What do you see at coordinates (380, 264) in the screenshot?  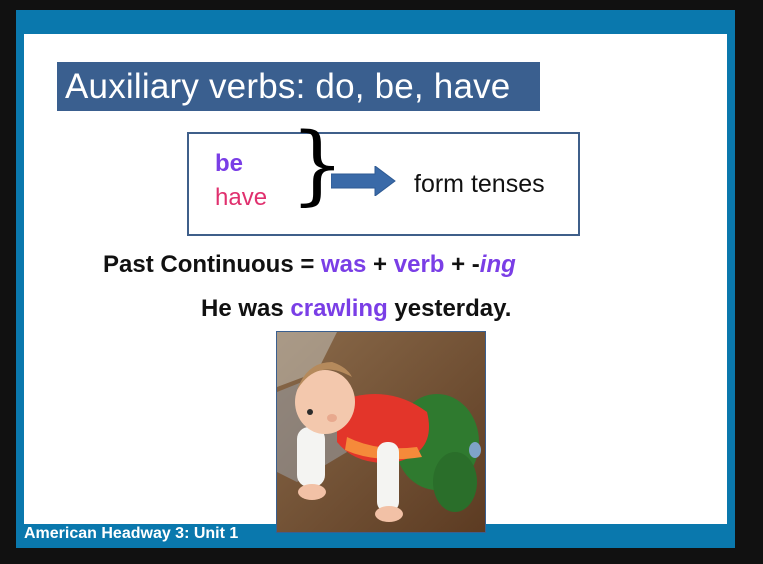 I see `formula-plus-1: +` at bounding box center [380, 264].